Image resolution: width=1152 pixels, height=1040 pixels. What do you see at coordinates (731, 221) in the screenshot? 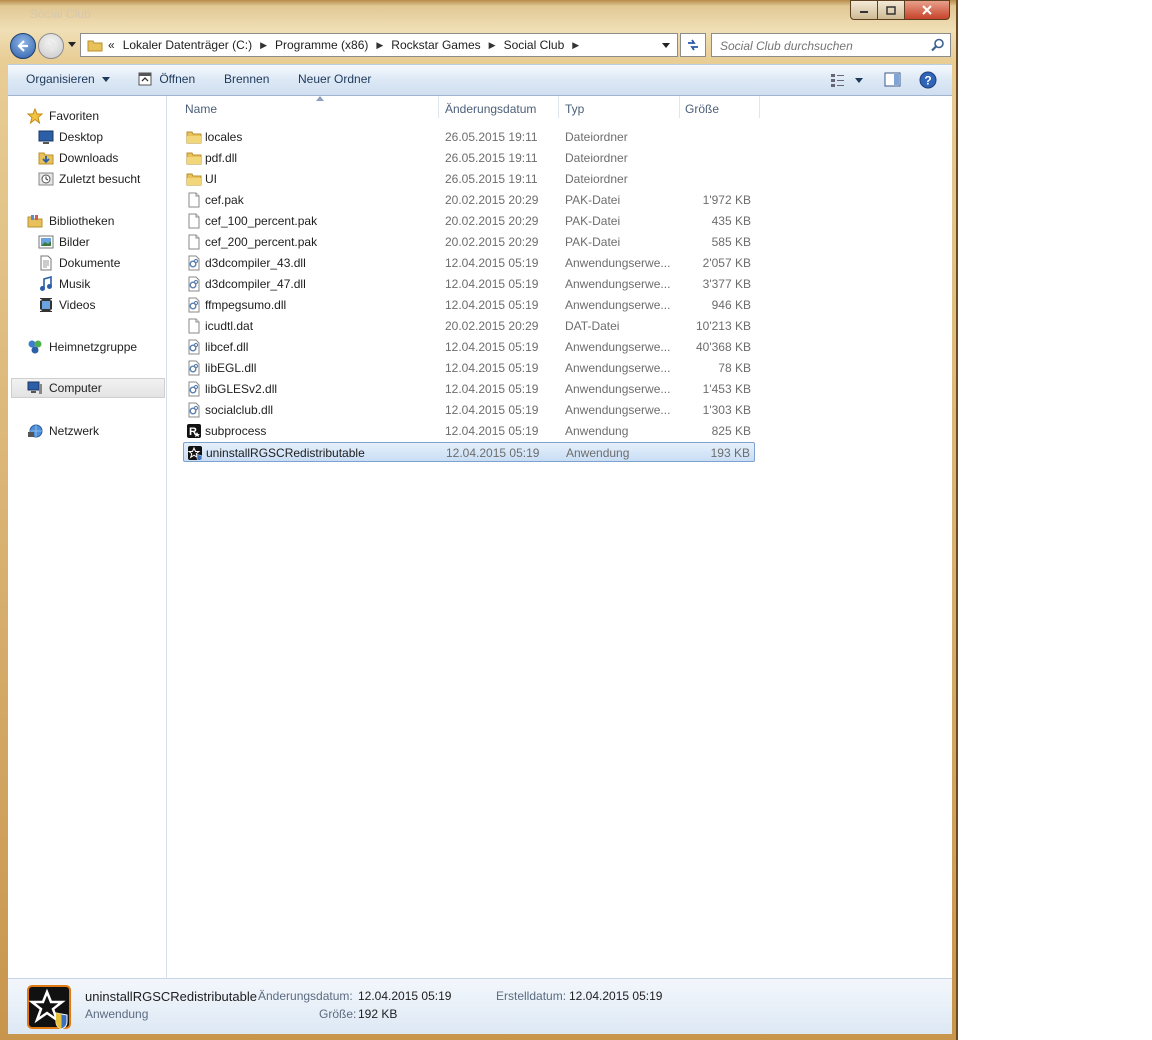
I see `file-size: 435 KB` at bounding box center [731, 221].